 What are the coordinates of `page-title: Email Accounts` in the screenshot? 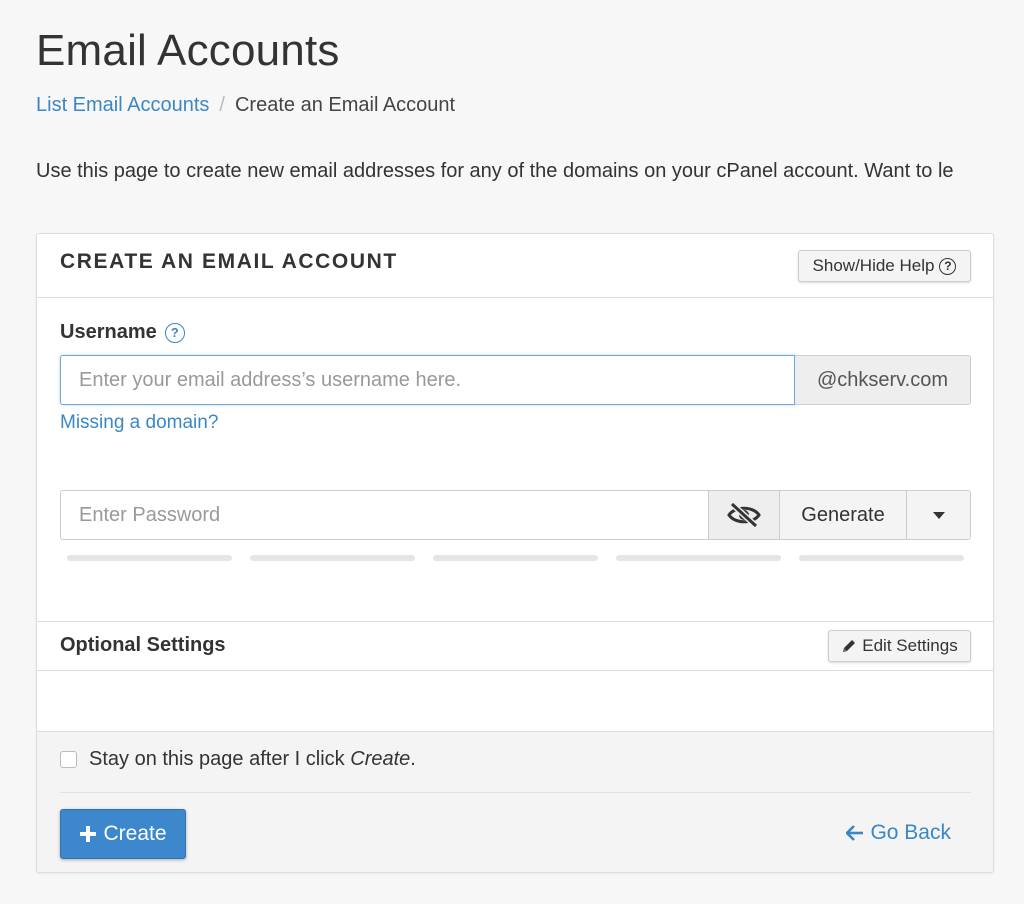 It's located at (188, 50).